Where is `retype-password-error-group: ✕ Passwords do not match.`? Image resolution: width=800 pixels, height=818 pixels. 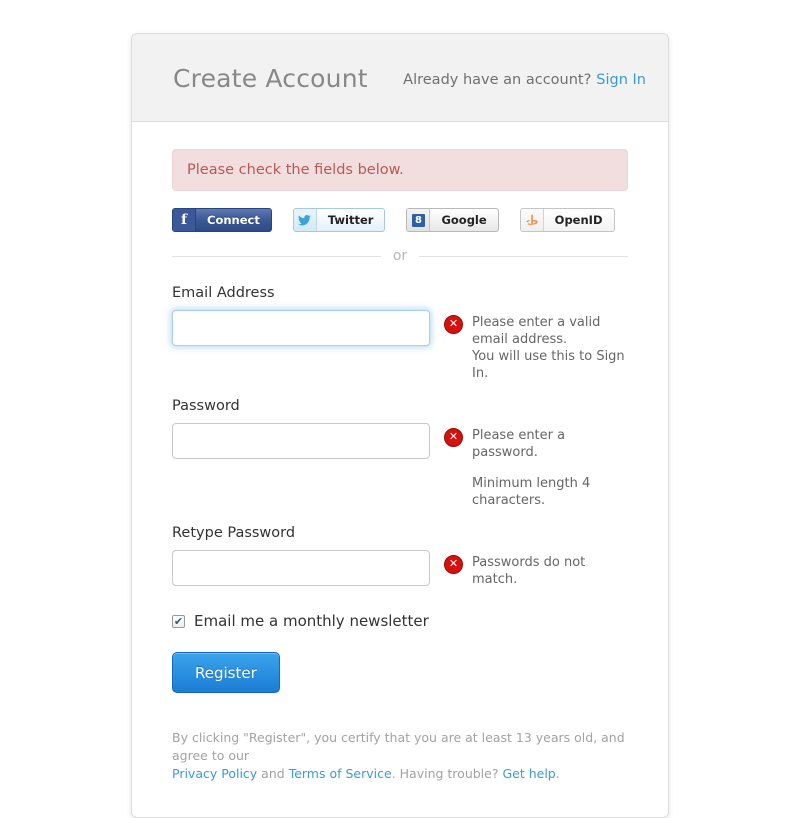
retype-password-error-group: ✕ Passwords do not match. is located at coordinates (536, 569).